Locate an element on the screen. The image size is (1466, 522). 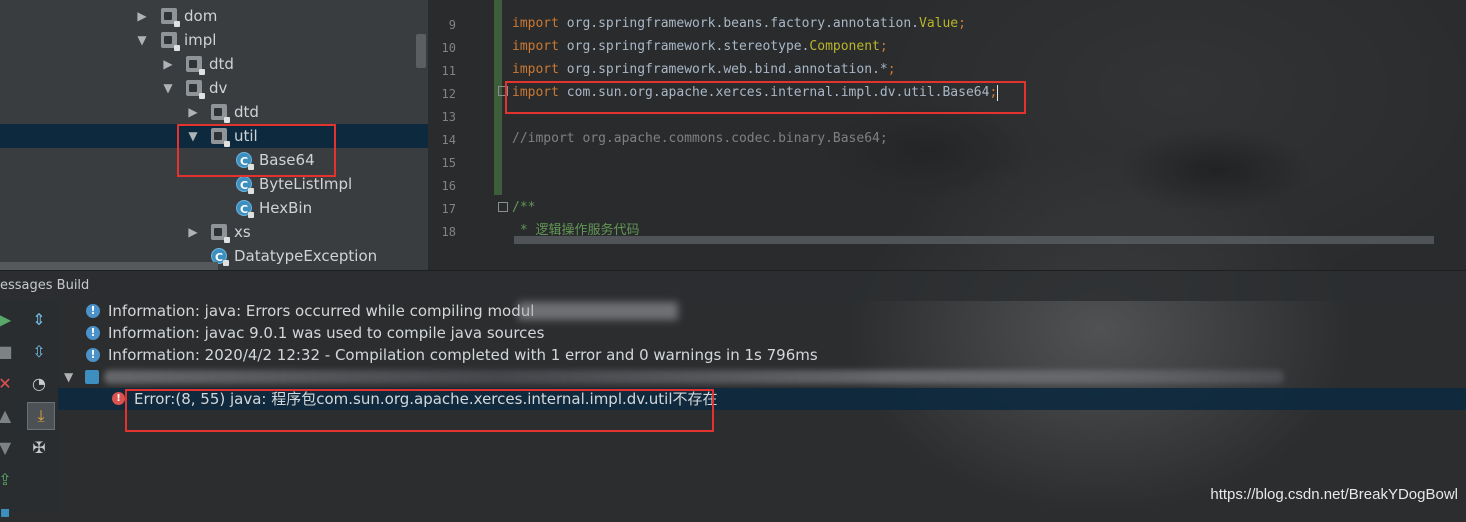
watermark: https://blog.csdn.net/BreakYDogBowl is located at coordinates (1334, 494).